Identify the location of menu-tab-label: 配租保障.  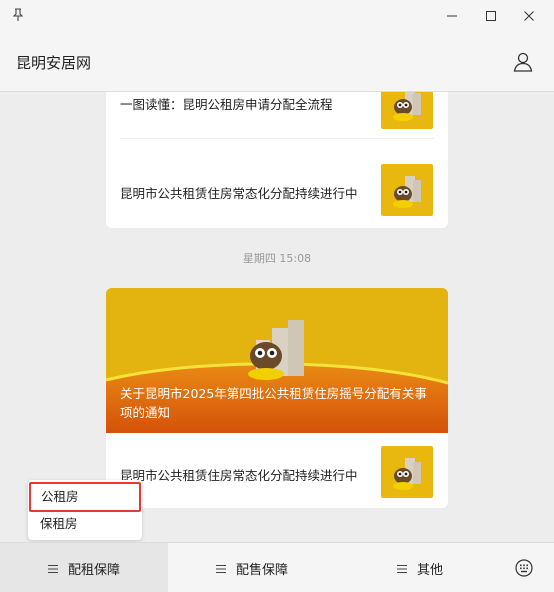
(93, 570).